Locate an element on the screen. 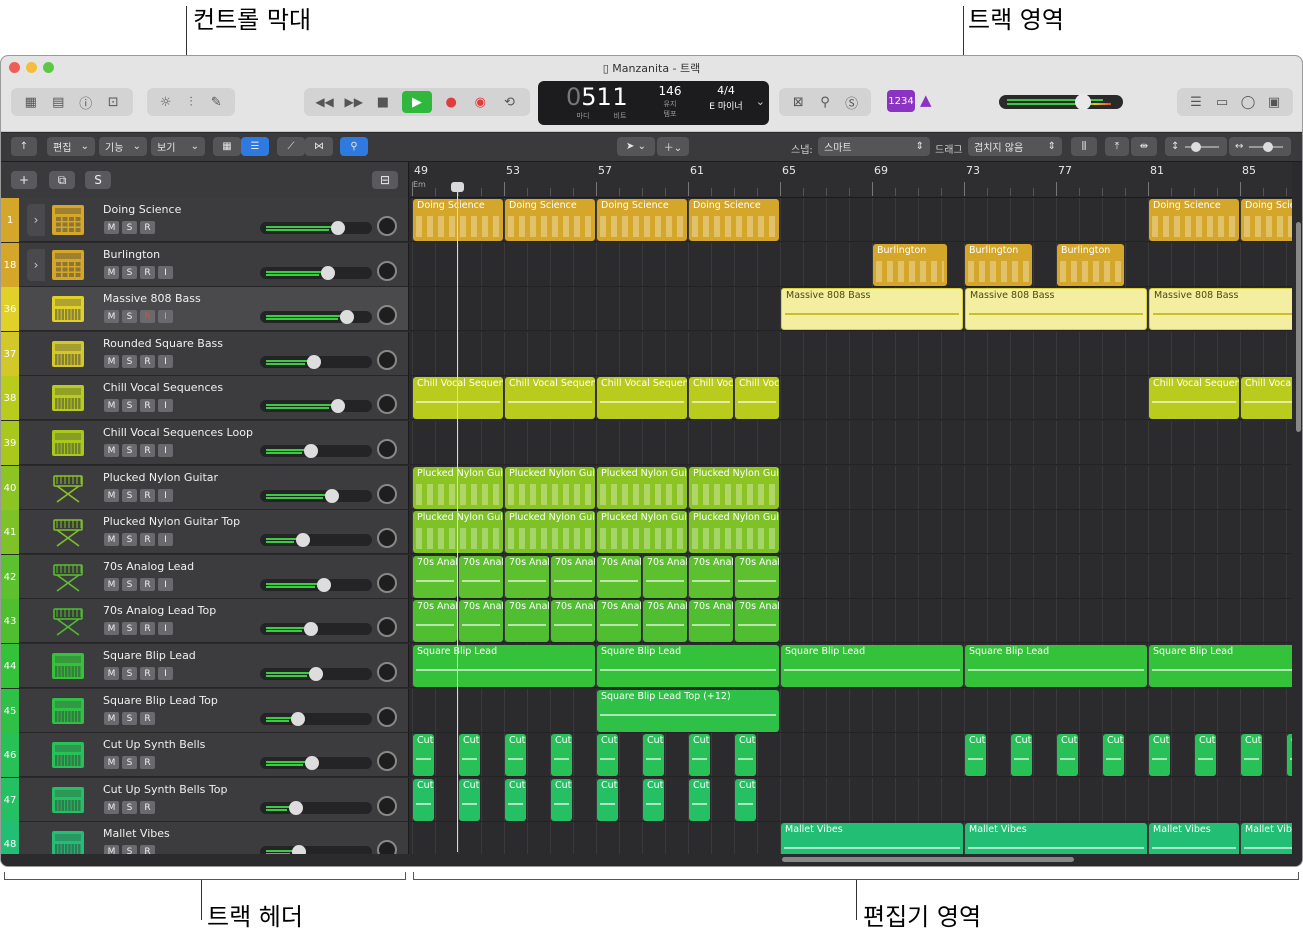  track-number: 40 is located at coordinates (10, 488).